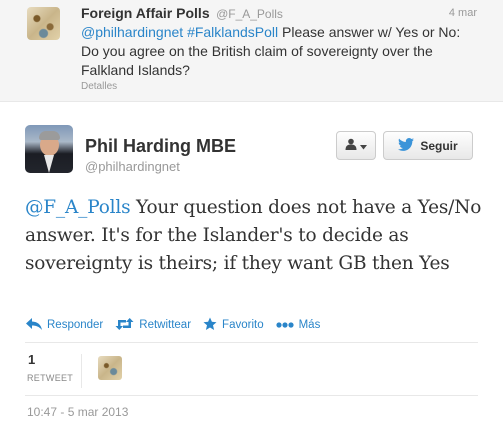 The height and width of the screenshot is (437, 503). Describe the element at coordinates (145, 13) in the screenshot. I see `parent-author-name: Foreign Affair Polls` at that location.